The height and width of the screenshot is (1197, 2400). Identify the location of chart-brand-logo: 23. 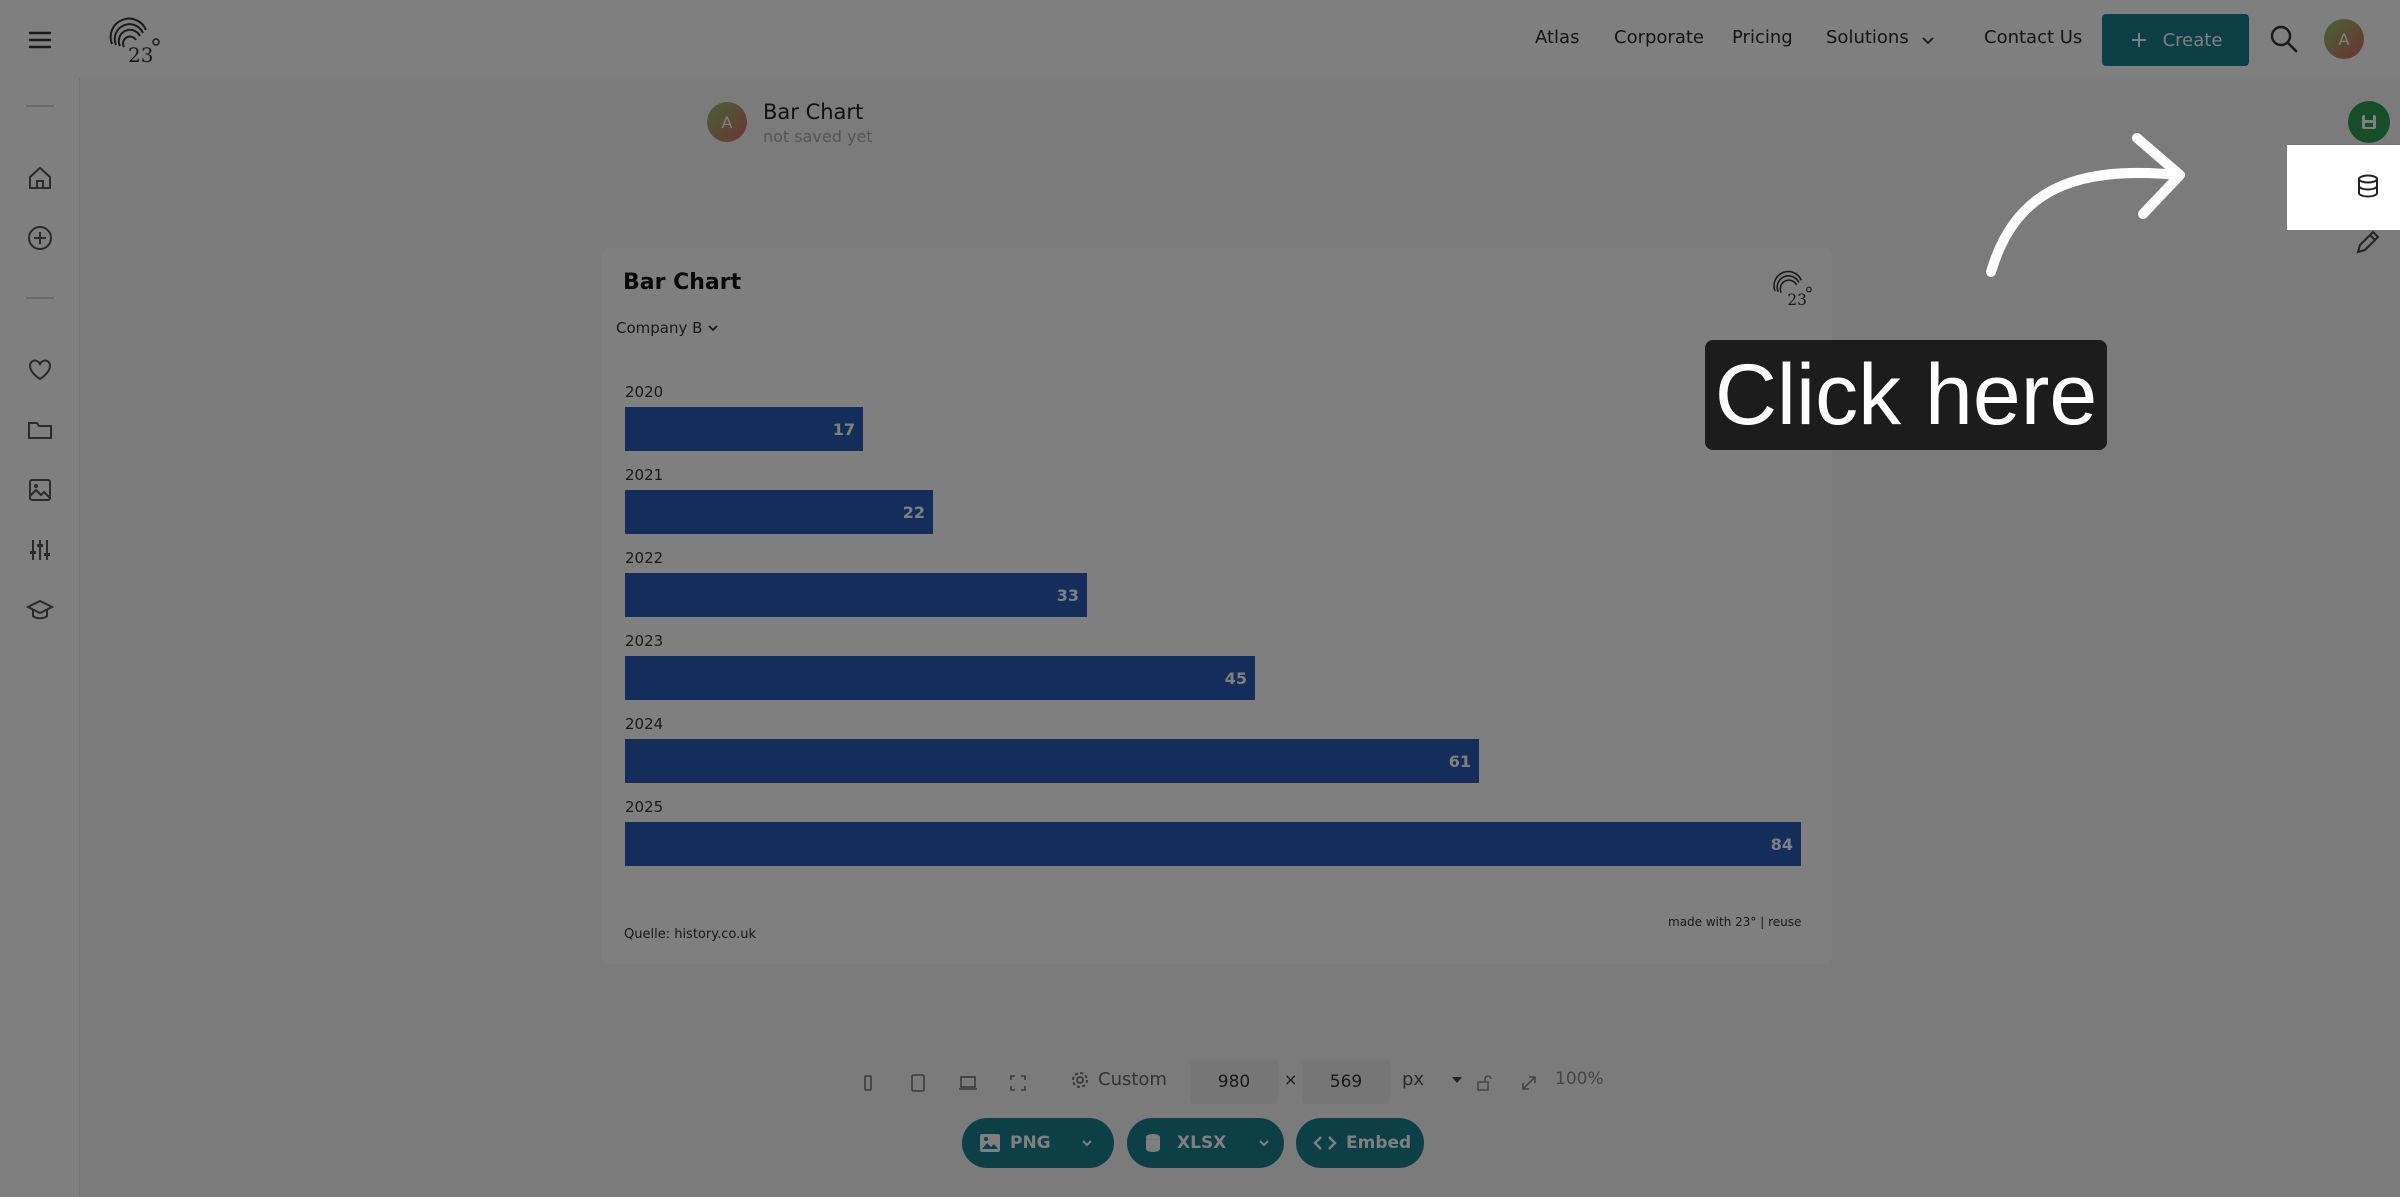
(1792, 288).